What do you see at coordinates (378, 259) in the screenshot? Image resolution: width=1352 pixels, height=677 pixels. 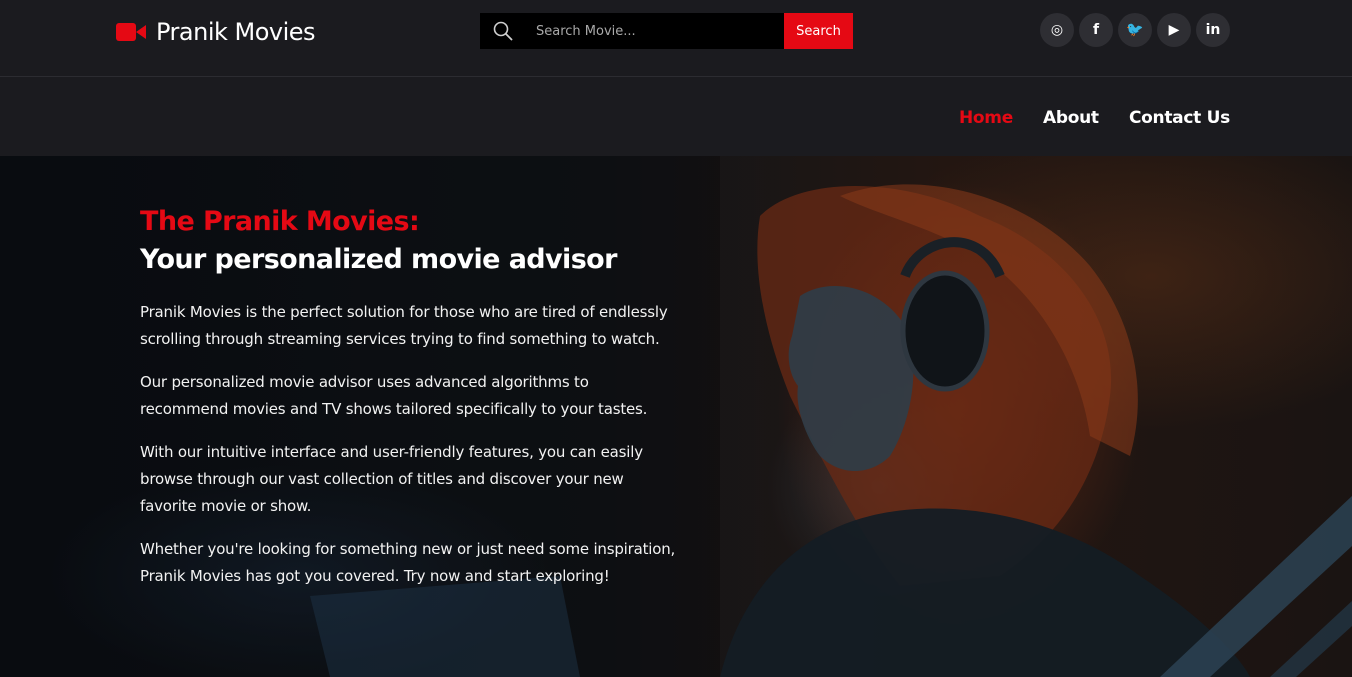 I see `hero-title: Your personalized movie advisor` at bounding box center [378, 259].